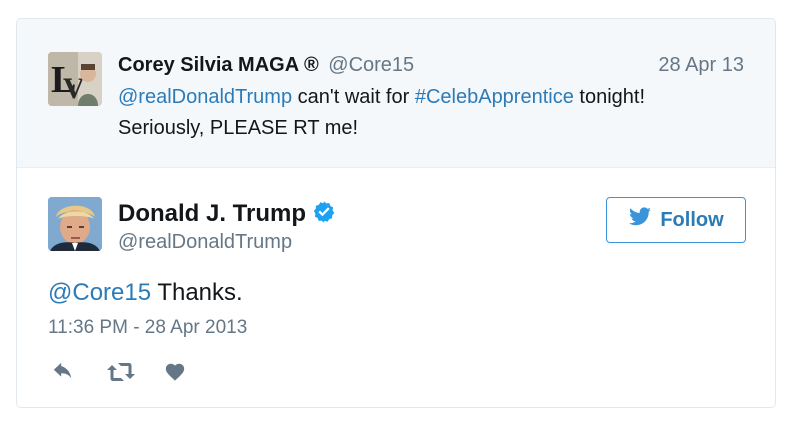 Image resolution: width=799 pixels, height=433 pixels. I want to click on parent-avatar: L V, so click(75, 79).